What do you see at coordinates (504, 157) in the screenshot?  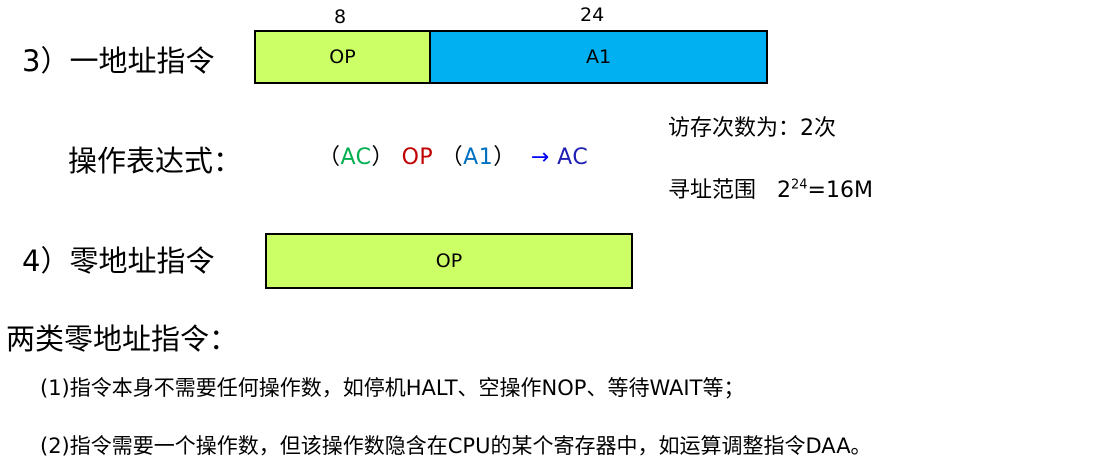 I see `expr-paren-close-2: ）` at bounding box center [504, 157].